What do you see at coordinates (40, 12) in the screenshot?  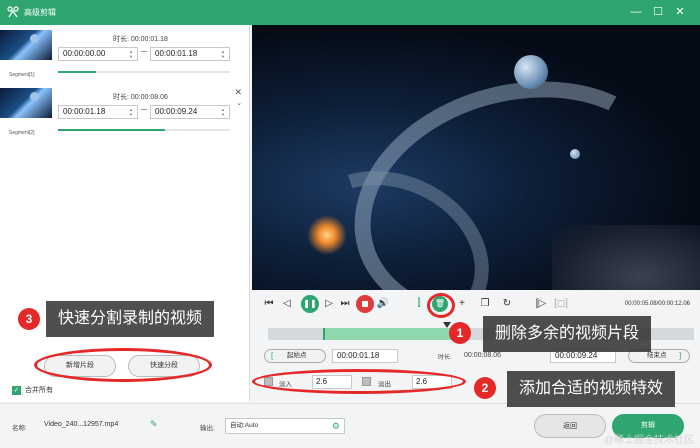 I see `window-title: 高级剪辑` at bounding box center [40, 12].